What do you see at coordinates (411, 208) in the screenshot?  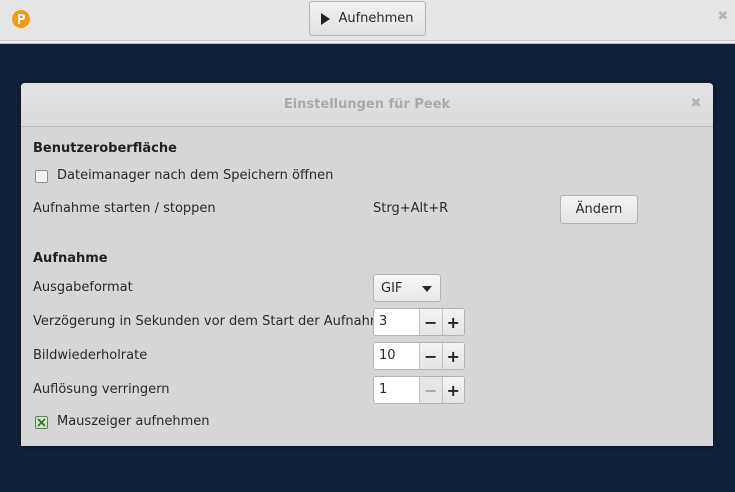 I see `shortcut-value: Strg+Alt+R` at bounding box center [411, 208].